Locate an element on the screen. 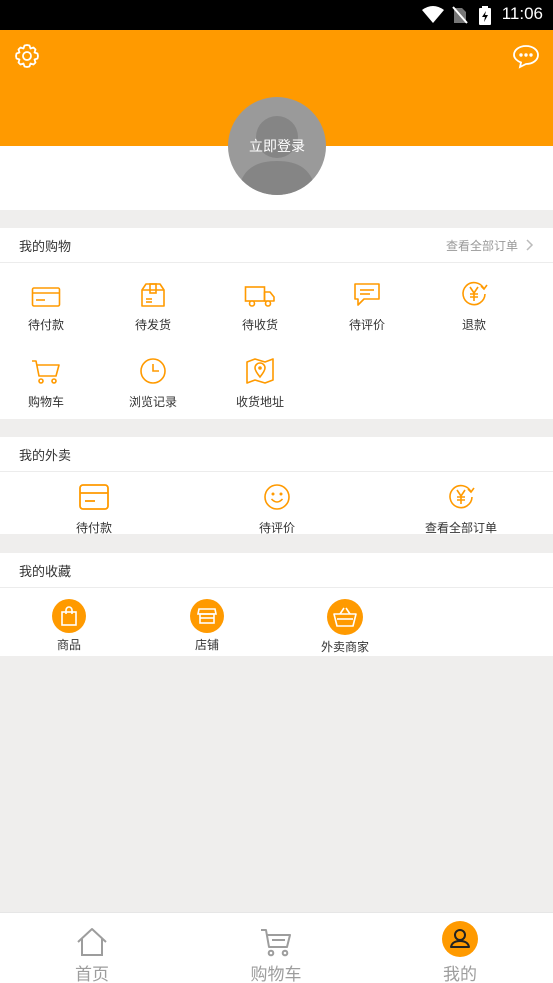  package-icon is located at coordinates (153, 295).